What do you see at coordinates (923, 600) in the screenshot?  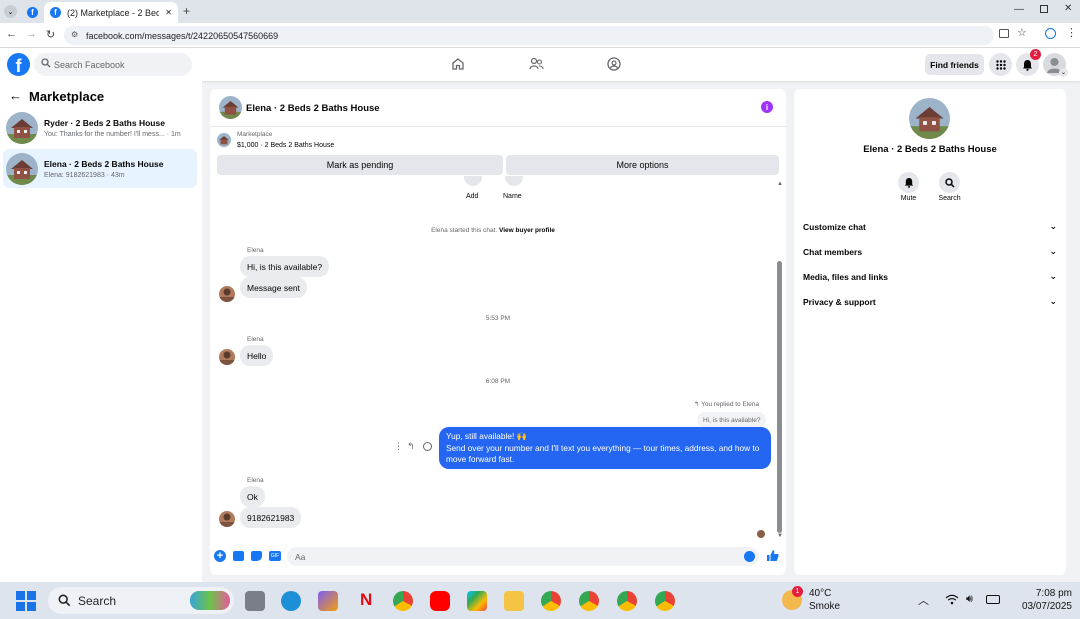 I see `chevron-up-icon: ︿` at bounding box center [923, 600].